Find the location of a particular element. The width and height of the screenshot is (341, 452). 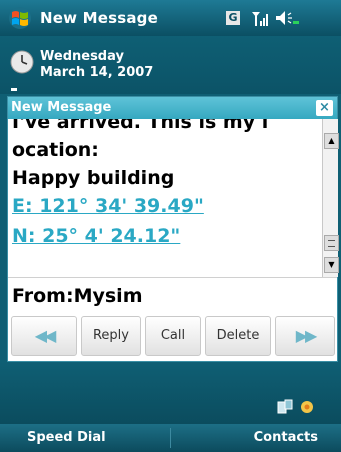

delete-button: Delete is located at coordinates (238, 336).